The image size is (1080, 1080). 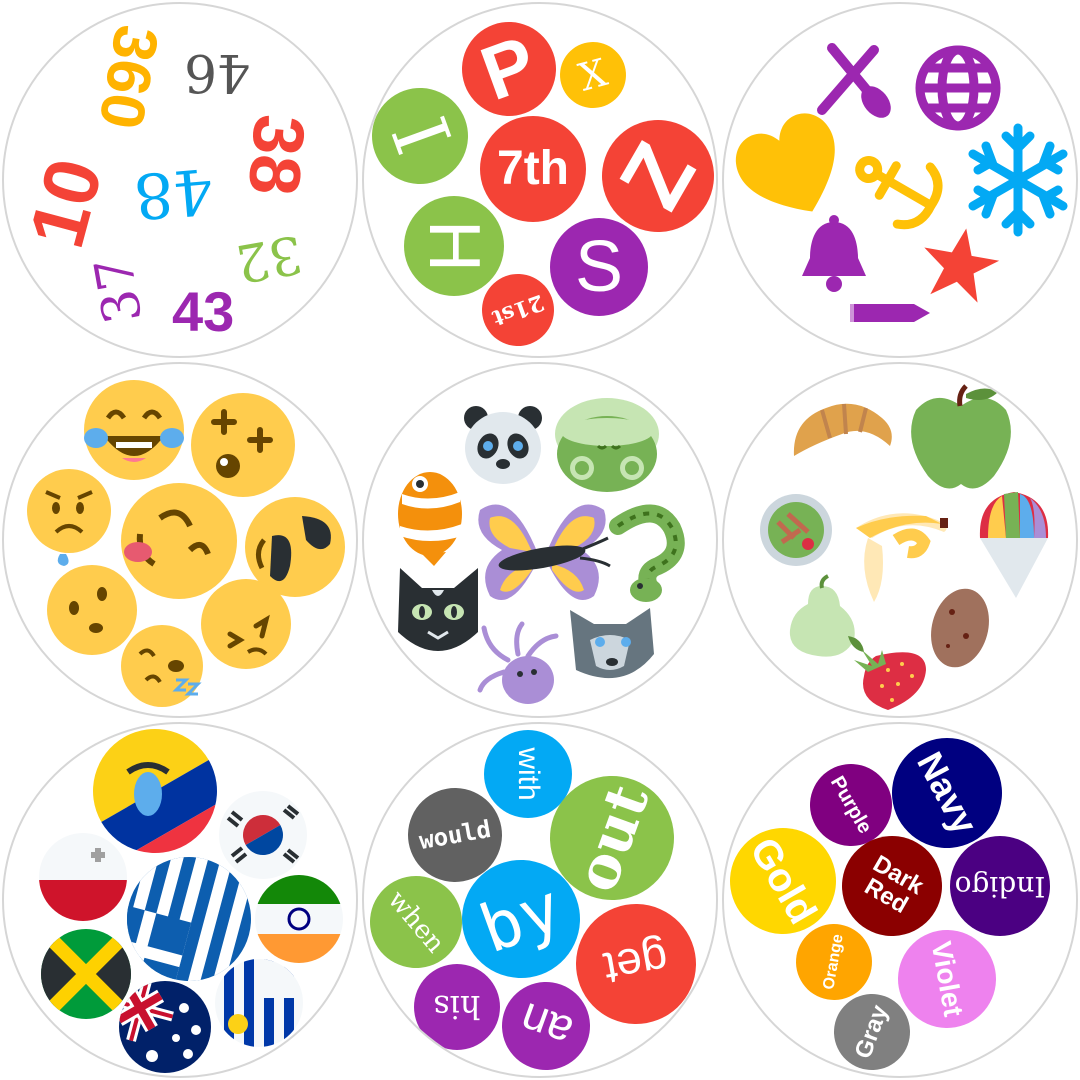 I want to click on clownfish-icon, so click(x=431, y=515).